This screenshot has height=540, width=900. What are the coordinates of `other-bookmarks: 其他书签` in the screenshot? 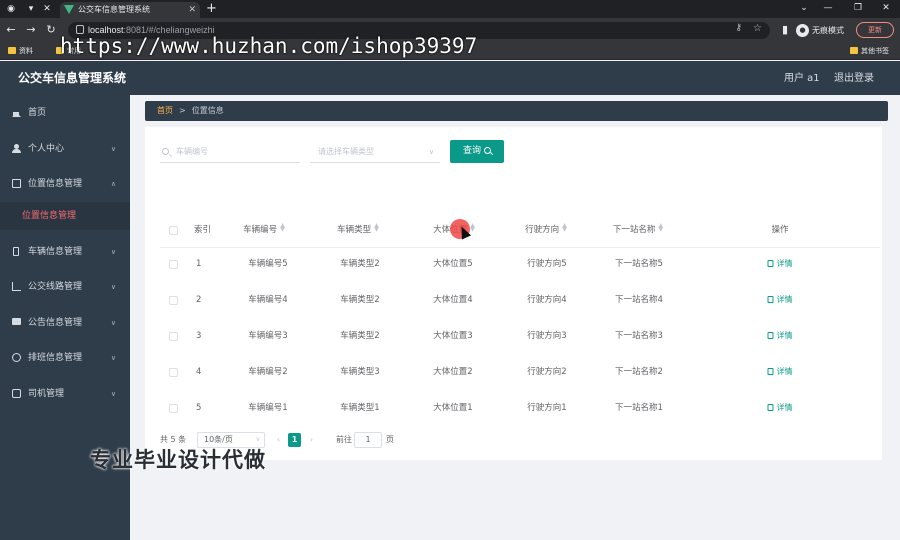 It's located at (869, 51).